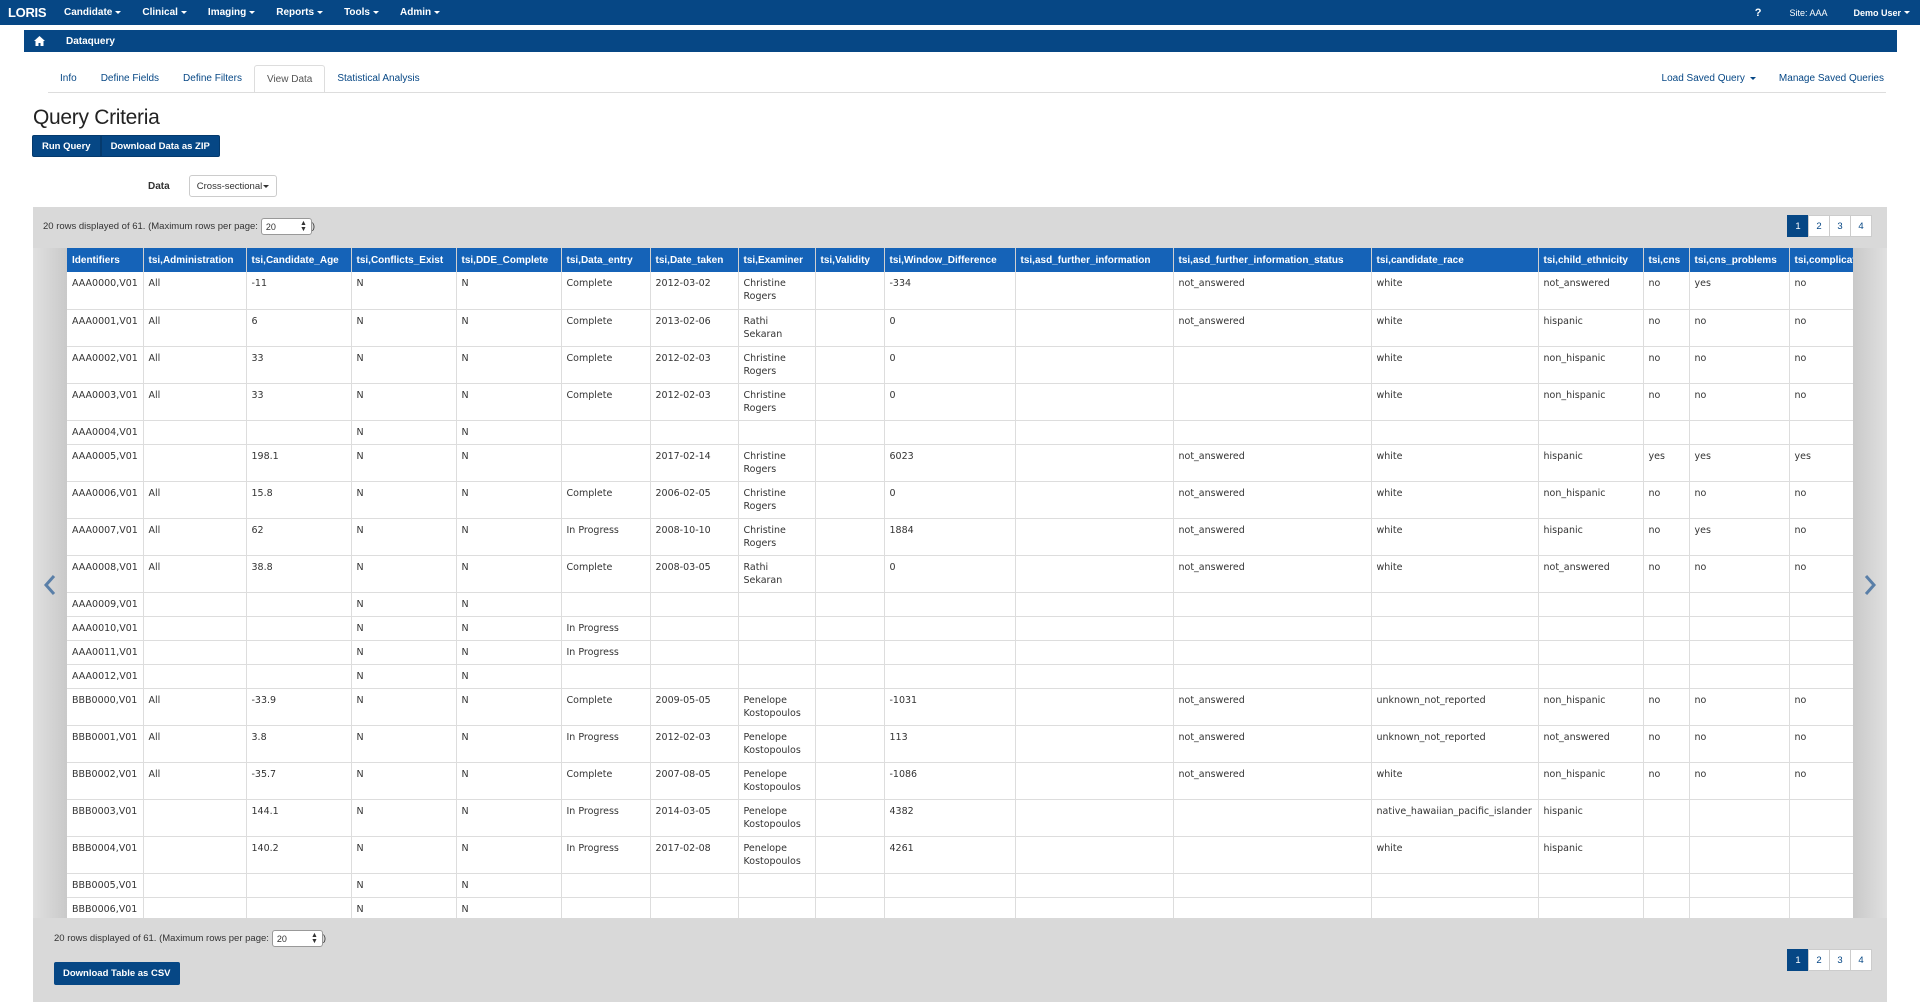  Describe the element at coordinates (1821, 260) in the screenshot. I see `column-header: tsi,complications` at that location.